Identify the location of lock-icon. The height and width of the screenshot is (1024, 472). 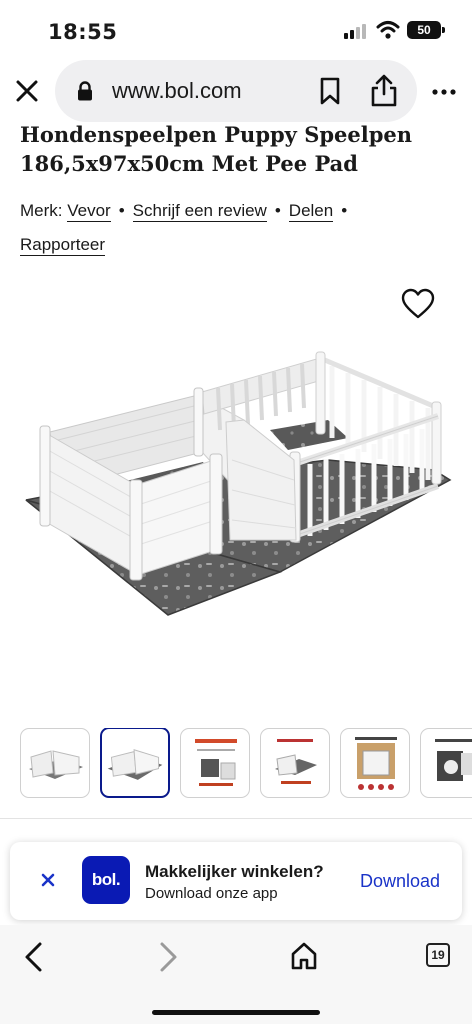
(85, 91).